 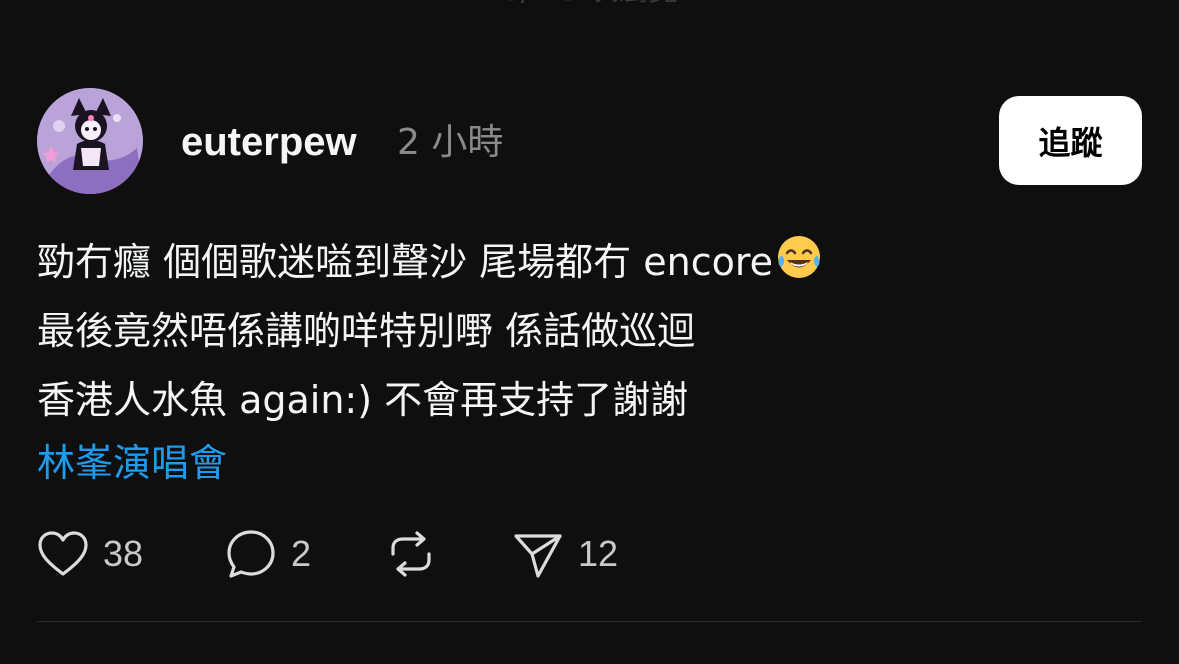 I want to click on topic-tag-link: 林峯演唱會, so click(x=132, y=463).